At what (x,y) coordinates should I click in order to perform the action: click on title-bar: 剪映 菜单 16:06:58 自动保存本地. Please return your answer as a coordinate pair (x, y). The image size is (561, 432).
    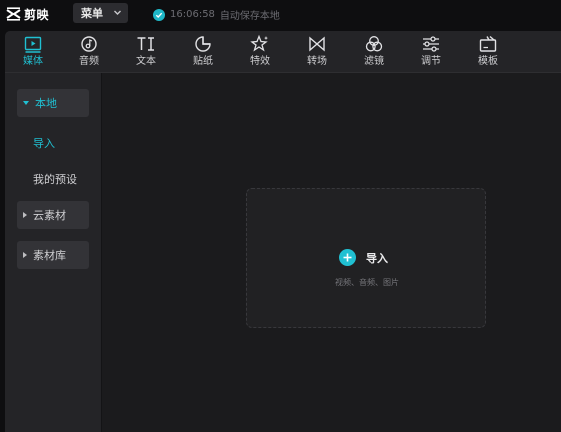
    Looking at the image, I should click on (280, 14).